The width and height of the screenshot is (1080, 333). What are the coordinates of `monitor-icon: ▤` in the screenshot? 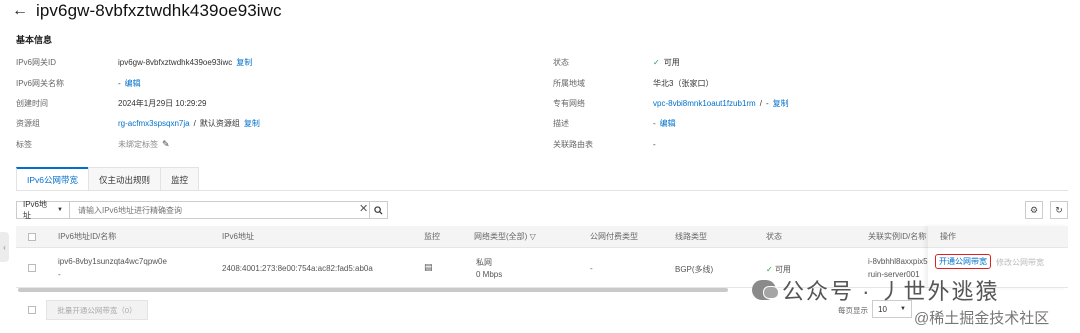 It's located at (428, 267).